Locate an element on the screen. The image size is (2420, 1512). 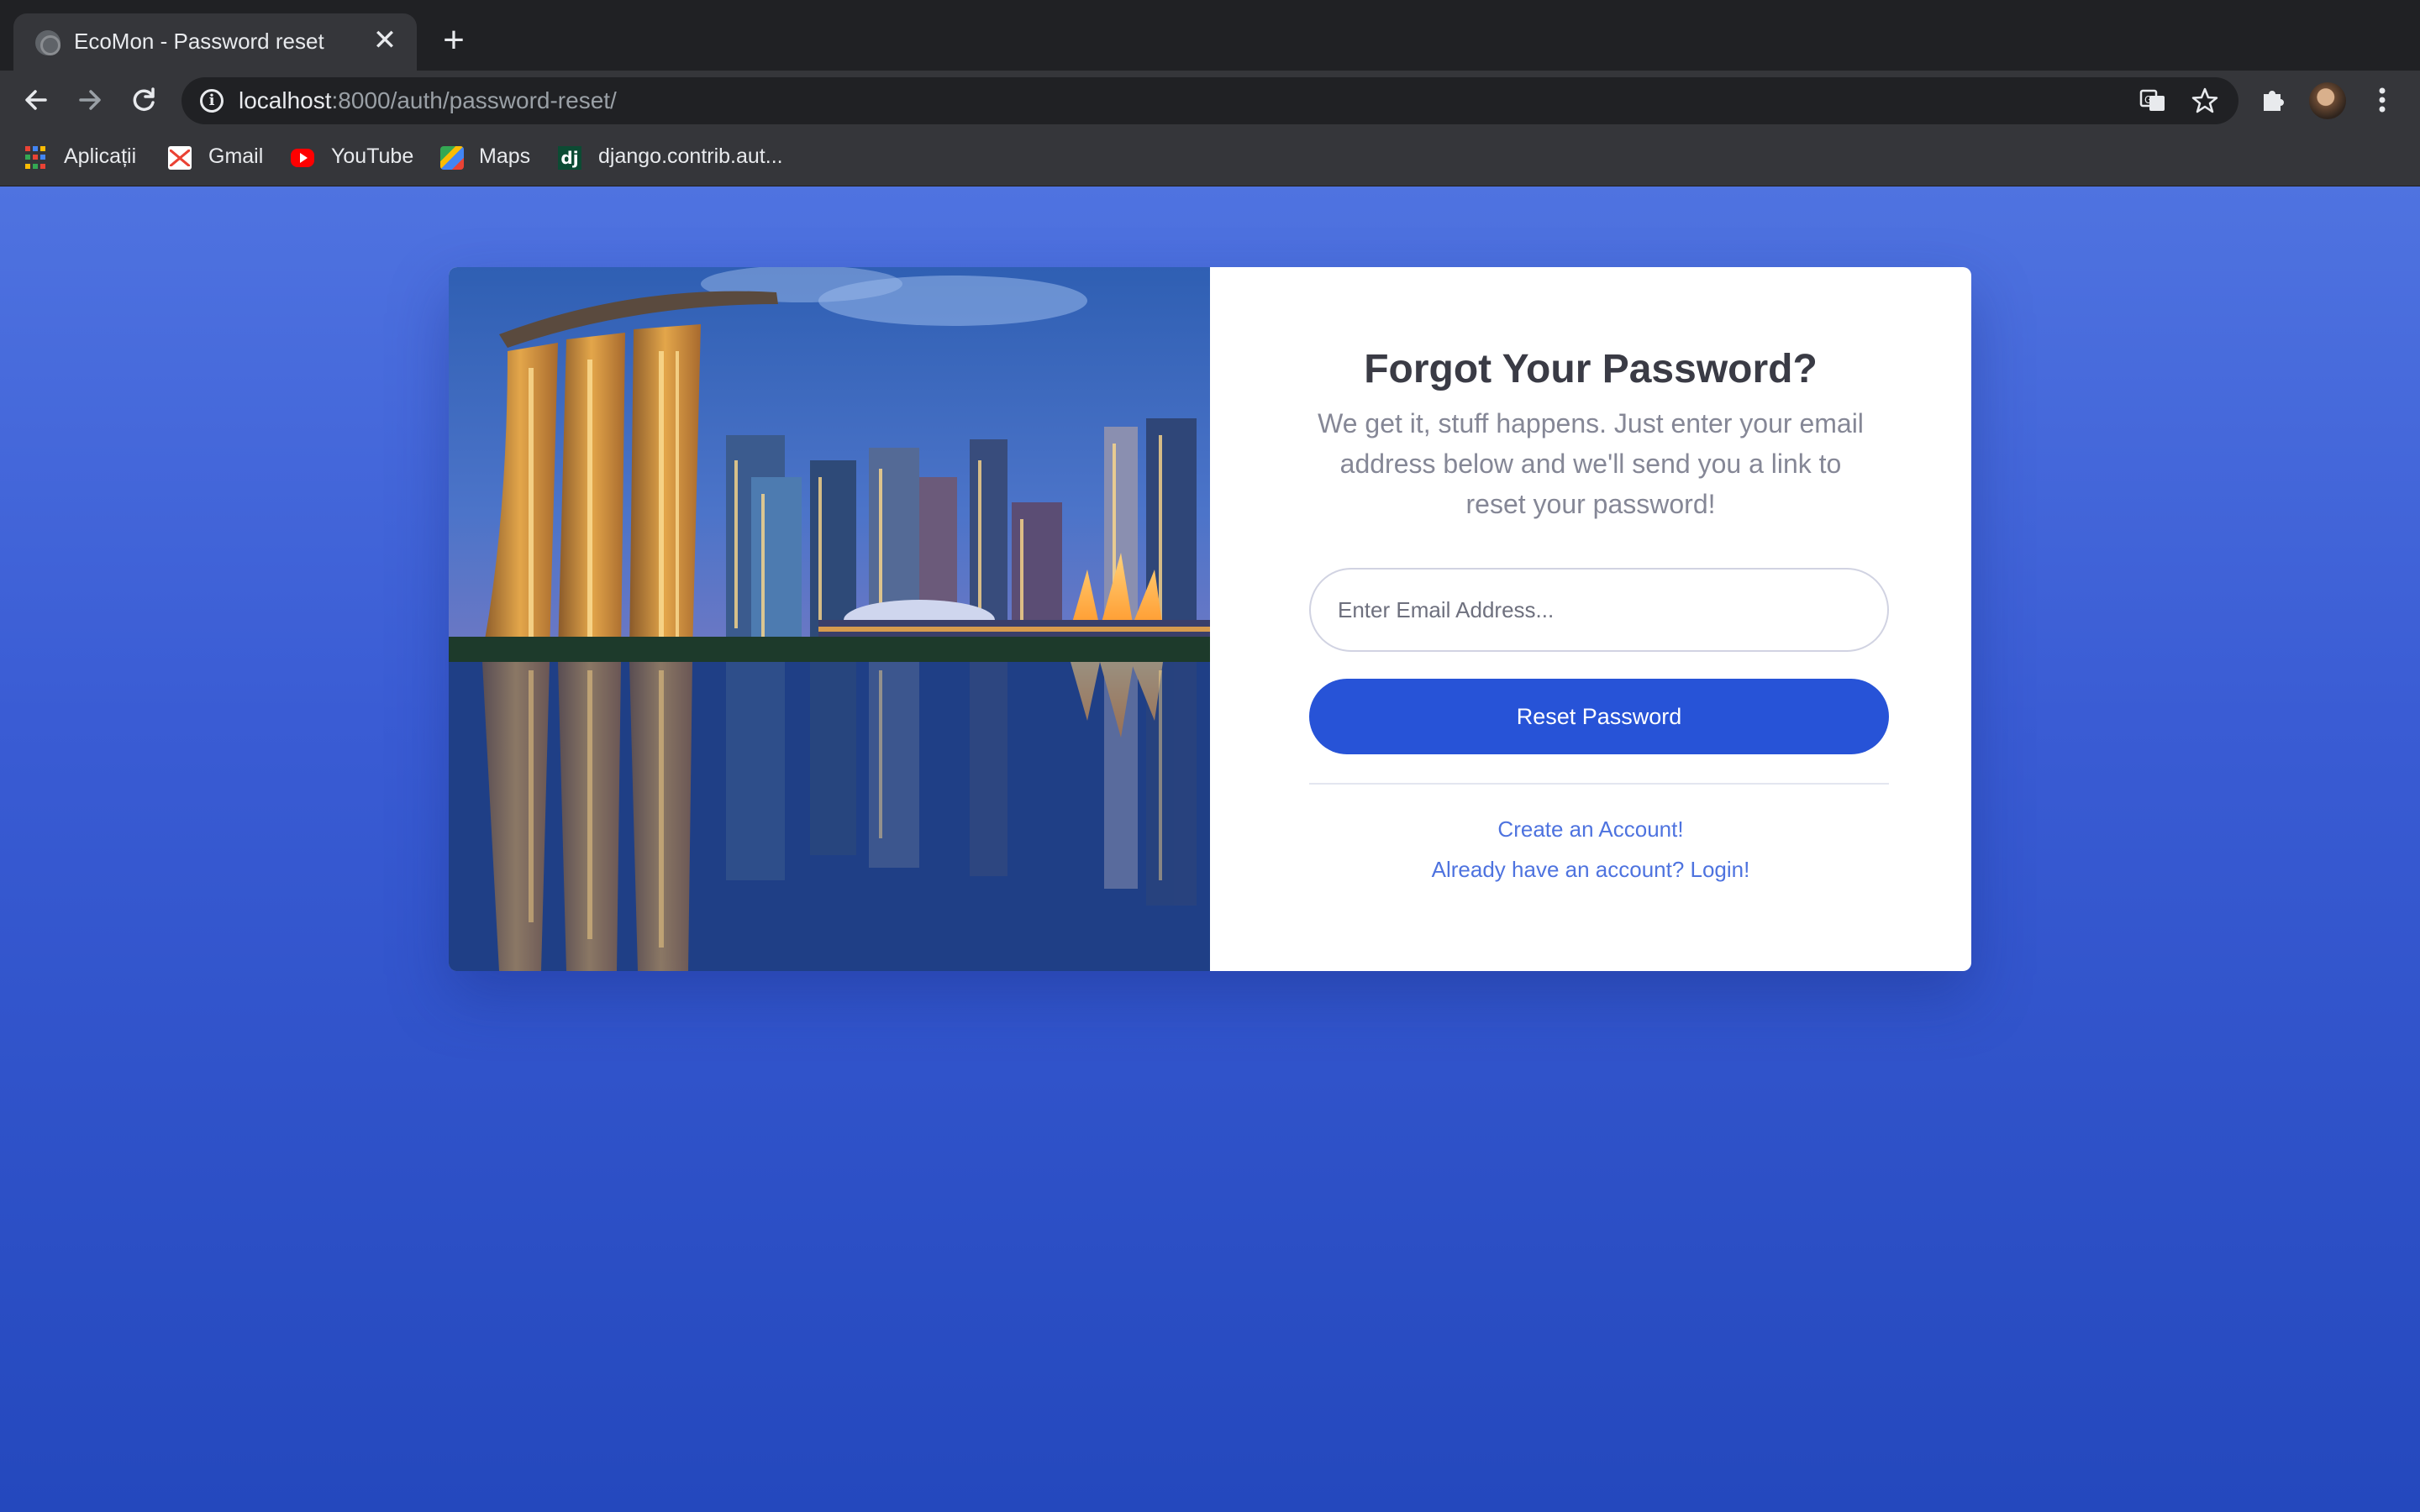
create-account-link: Create an Account! is located at coordinates (1590, 829).